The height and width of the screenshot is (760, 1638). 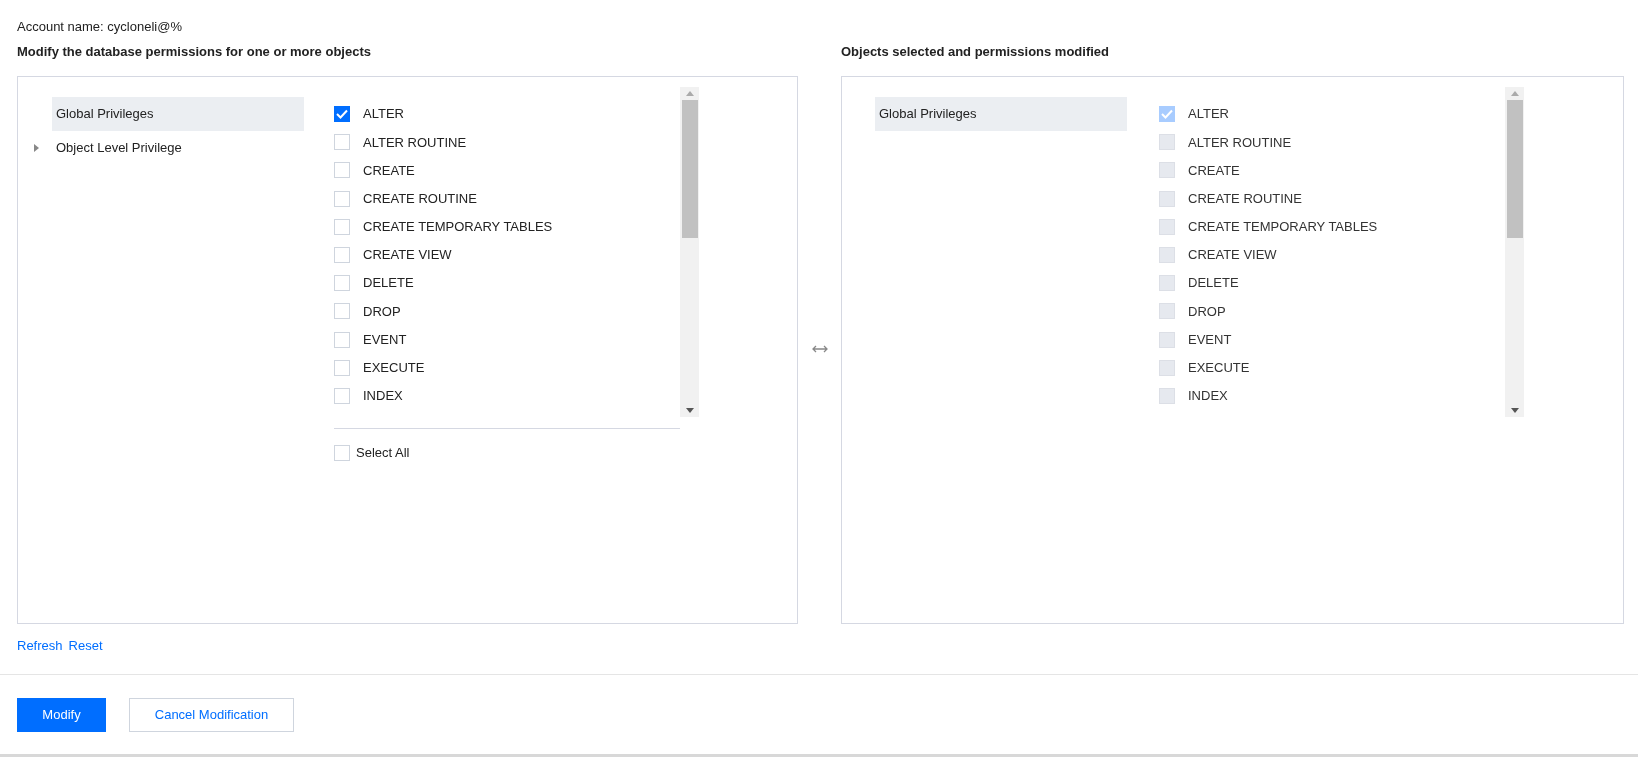 What do you see at coordinates (85, 644) in the screenshot?
I see `link: Reset` at bounding box center [85, 644].